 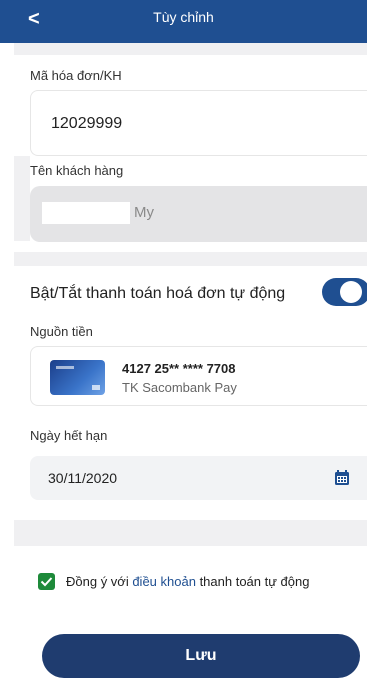 I want to click on source-label: Nguồn tiền, so click(x=61, y=331).